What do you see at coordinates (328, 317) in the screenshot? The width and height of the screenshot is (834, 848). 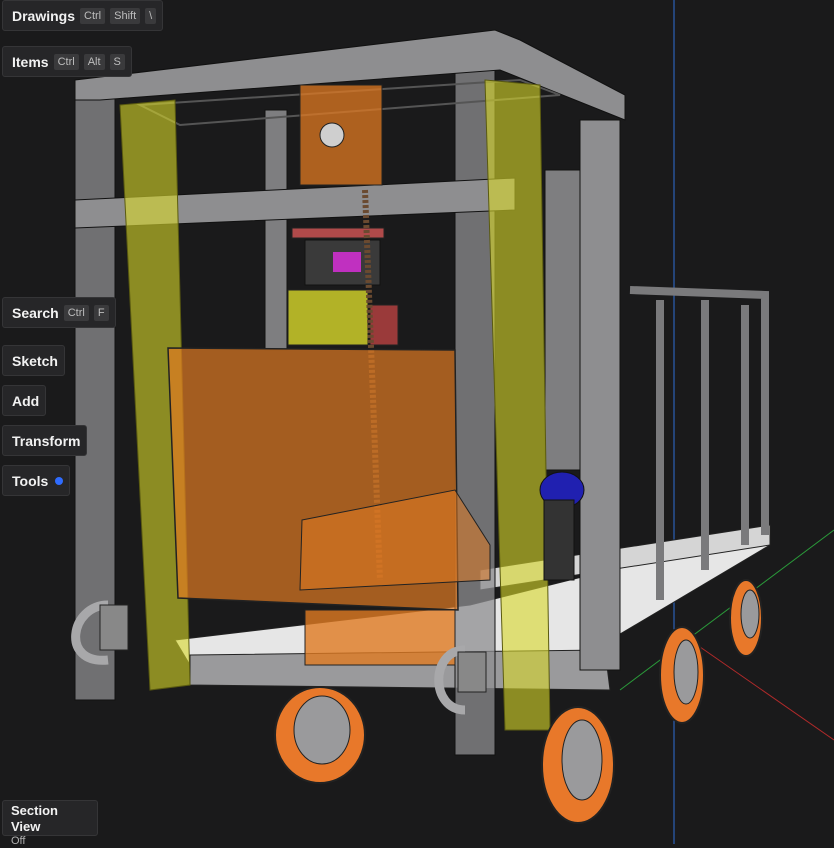 I see `yellow-bracket` at bounding box center [328, 317].